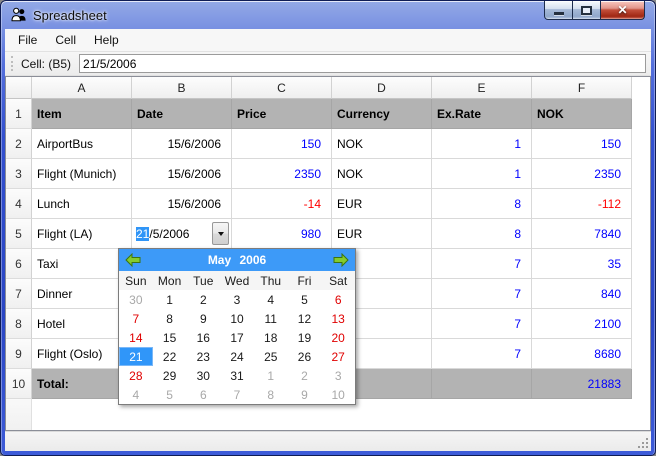 The image size is (656, 456). What do you see at coordinates (19, 354) in the screenshot?
I see `row-header: 9` at bounding box center [19, 354].